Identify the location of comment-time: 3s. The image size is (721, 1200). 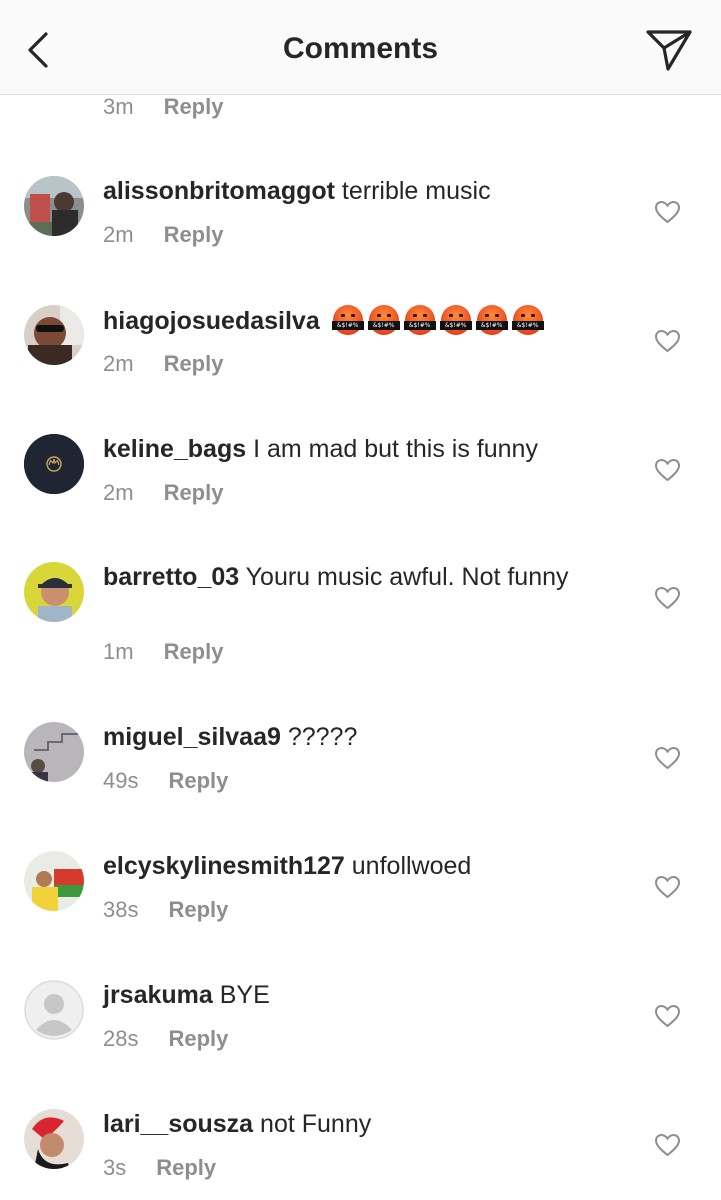
(115, 1167).